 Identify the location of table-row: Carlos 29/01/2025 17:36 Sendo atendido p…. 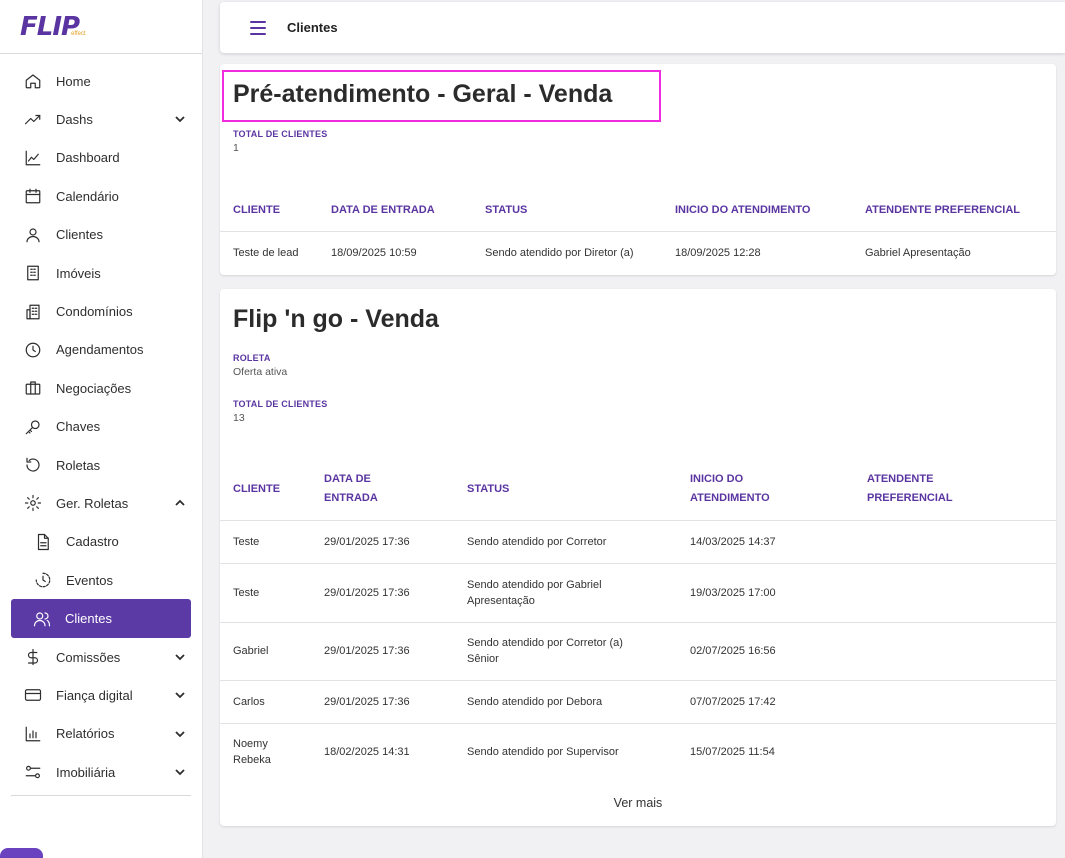
(638, 701).